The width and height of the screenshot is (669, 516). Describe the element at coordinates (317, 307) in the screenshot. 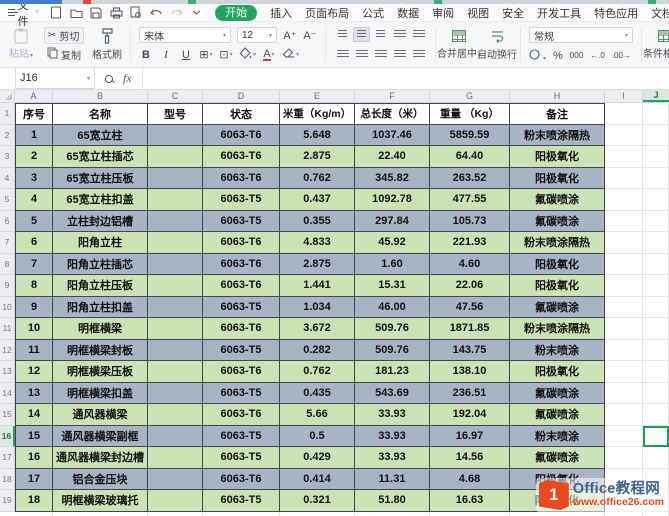

I see `cell-unit-weight: 1.034` at that location.